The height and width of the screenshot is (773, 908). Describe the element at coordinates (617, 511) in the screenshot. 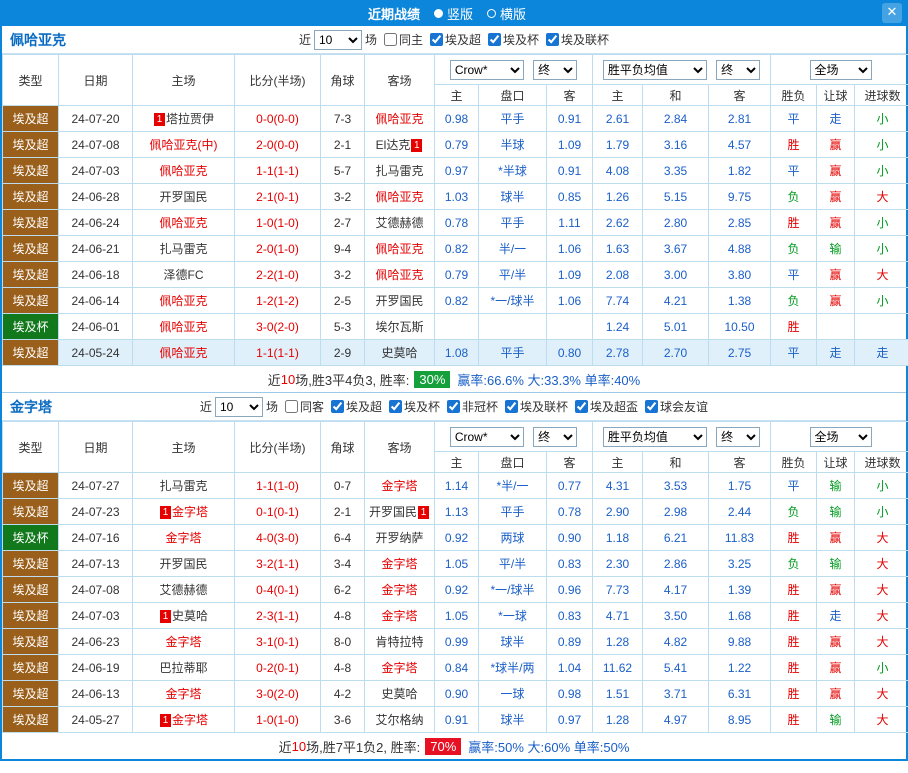

I see `avg-home-odds: 2.90` at that location.